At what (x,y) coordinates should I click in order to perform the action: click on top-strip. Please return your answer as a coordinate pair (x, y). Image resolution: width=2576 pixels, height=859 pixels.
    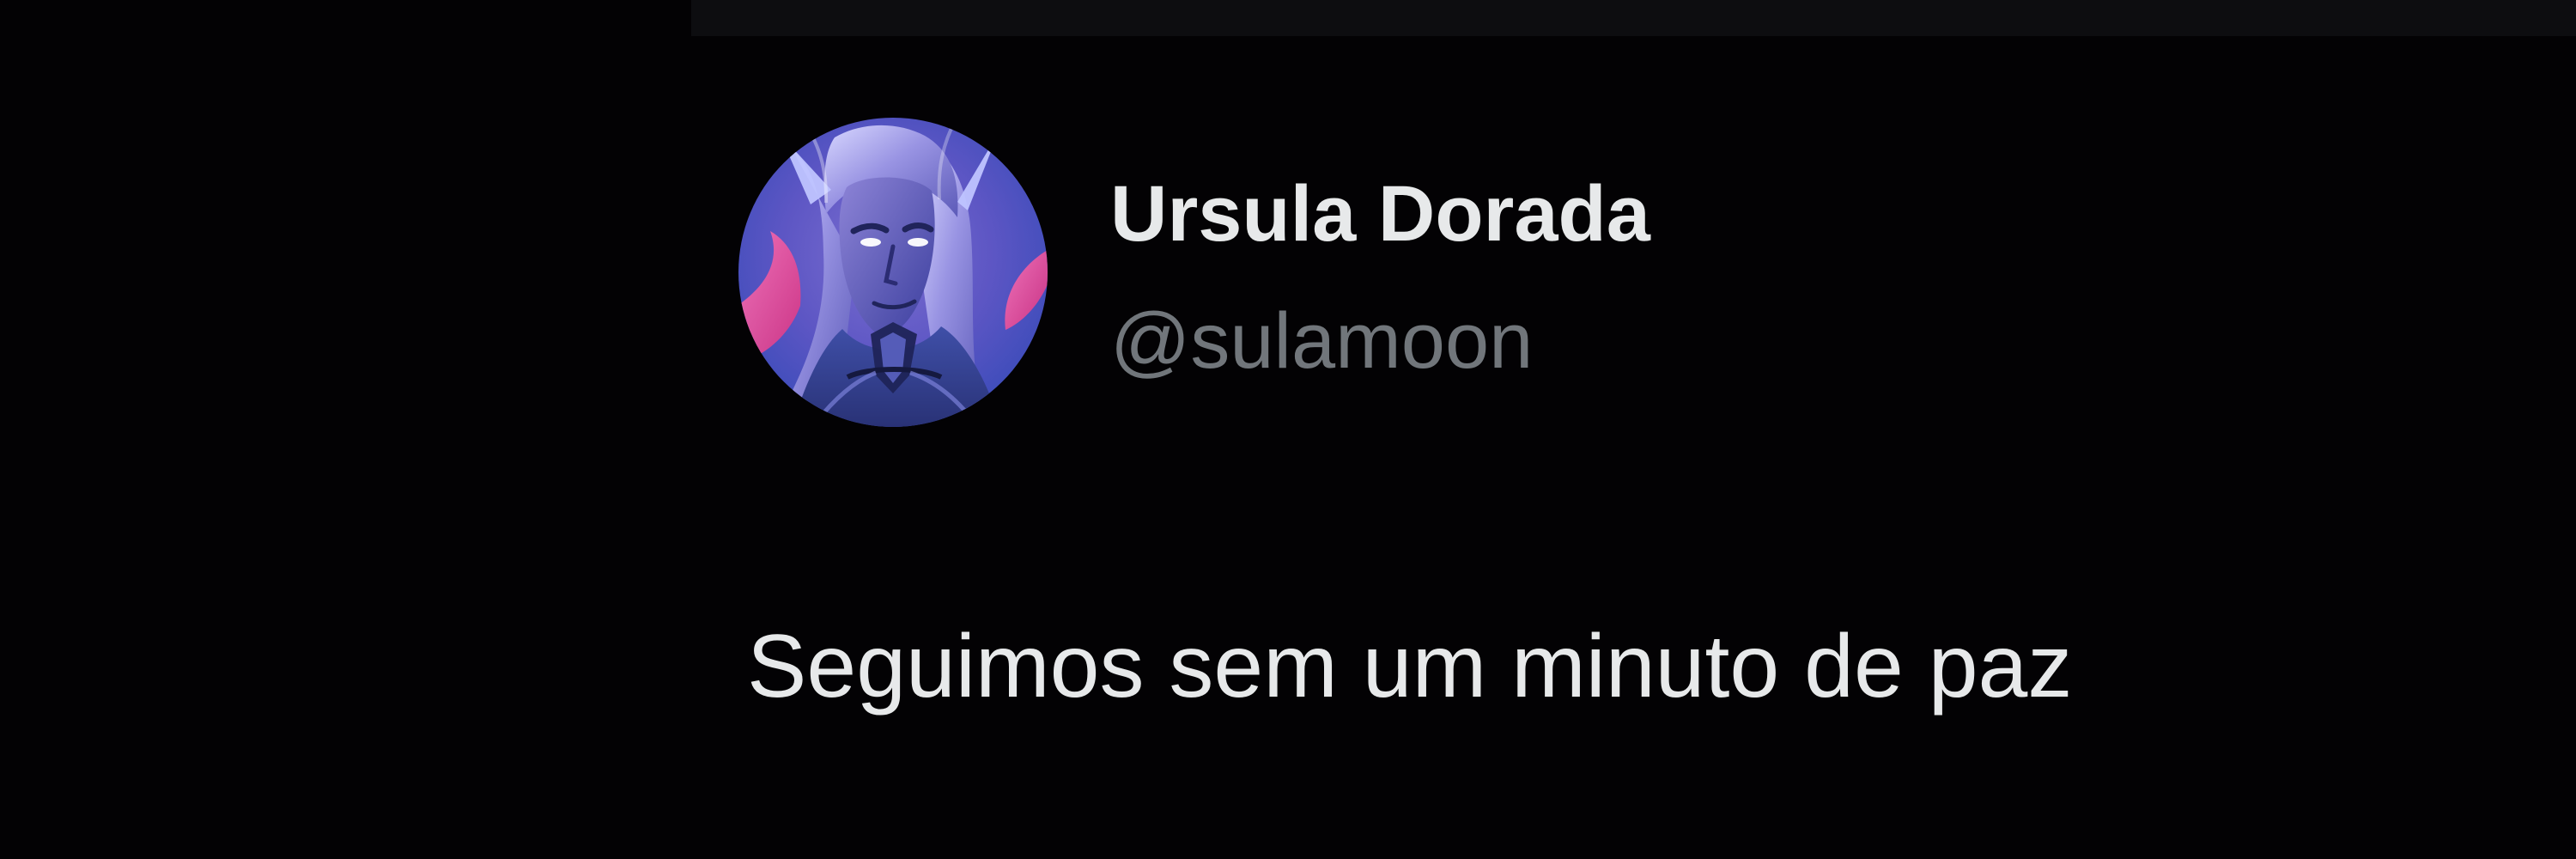
    Looking at the image, I should click on (1634, 18).